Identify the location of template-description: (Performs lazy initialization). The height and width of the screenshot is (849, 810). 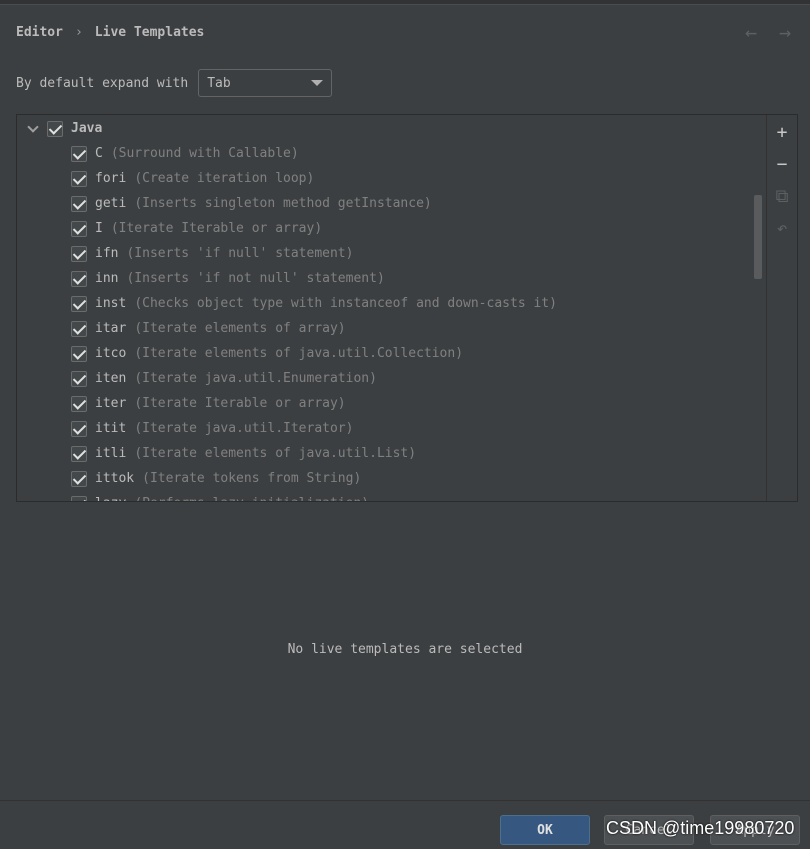
(251, 498).